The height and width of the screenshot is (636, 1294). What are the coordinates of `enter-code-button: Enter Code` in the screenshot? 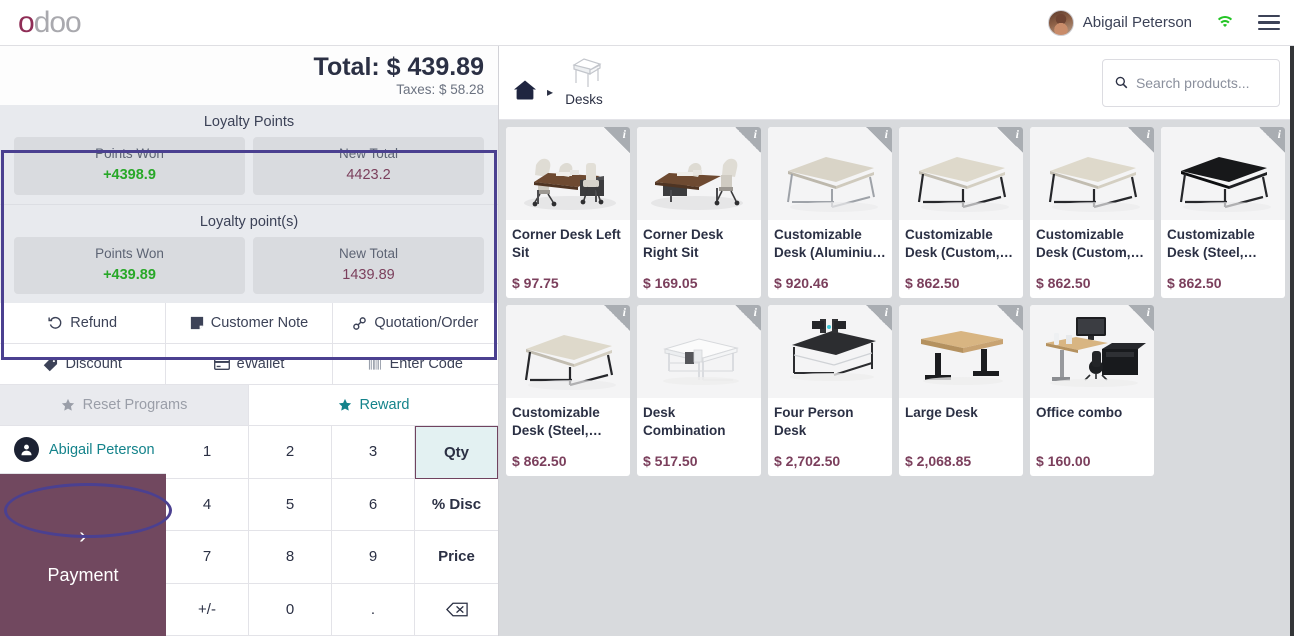 It's located at (415, 364).